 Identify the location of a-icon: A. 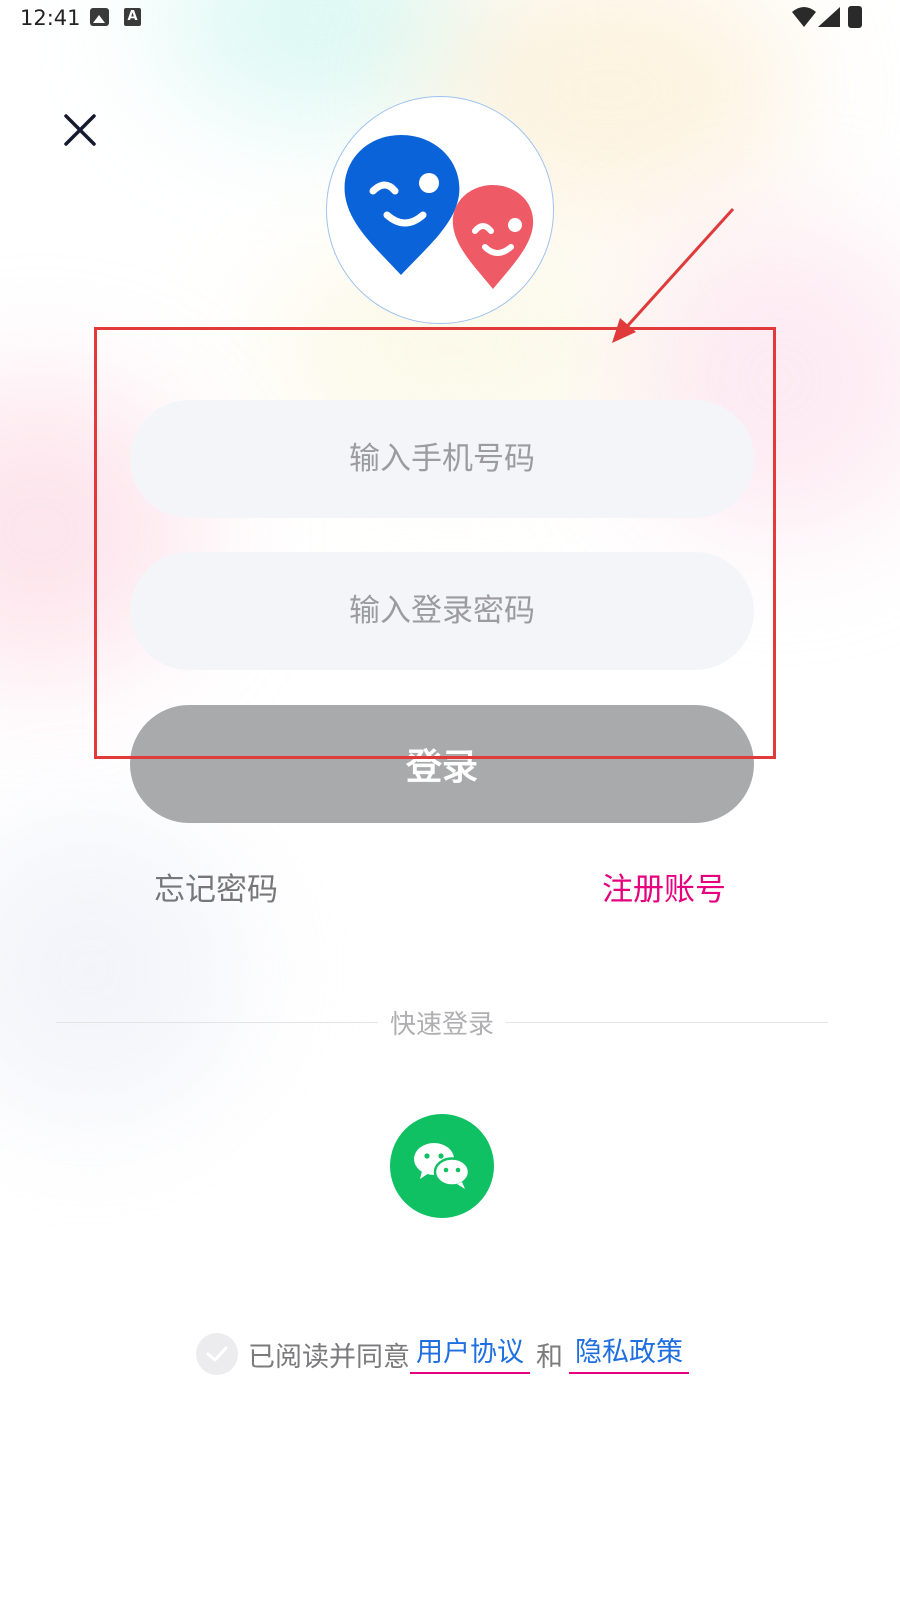
(132, 17).